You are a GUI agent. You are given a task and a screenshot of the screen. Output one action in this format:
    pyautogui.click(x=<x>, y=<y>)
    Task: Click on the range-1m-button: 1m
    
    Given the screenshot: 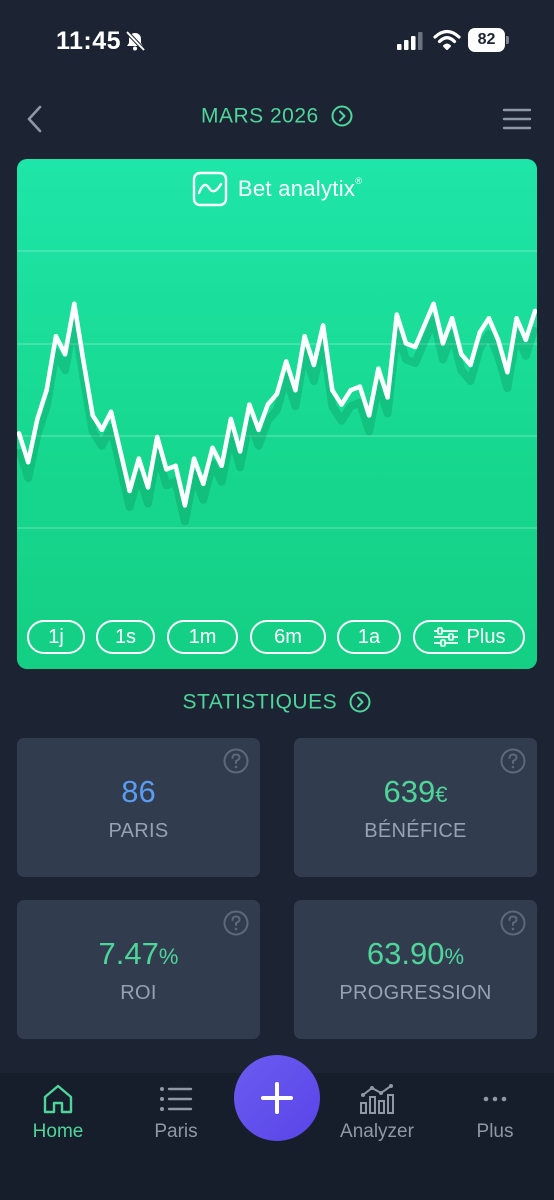 What is the action you would take?
    pyautogui.click(x=202, y=637)
    